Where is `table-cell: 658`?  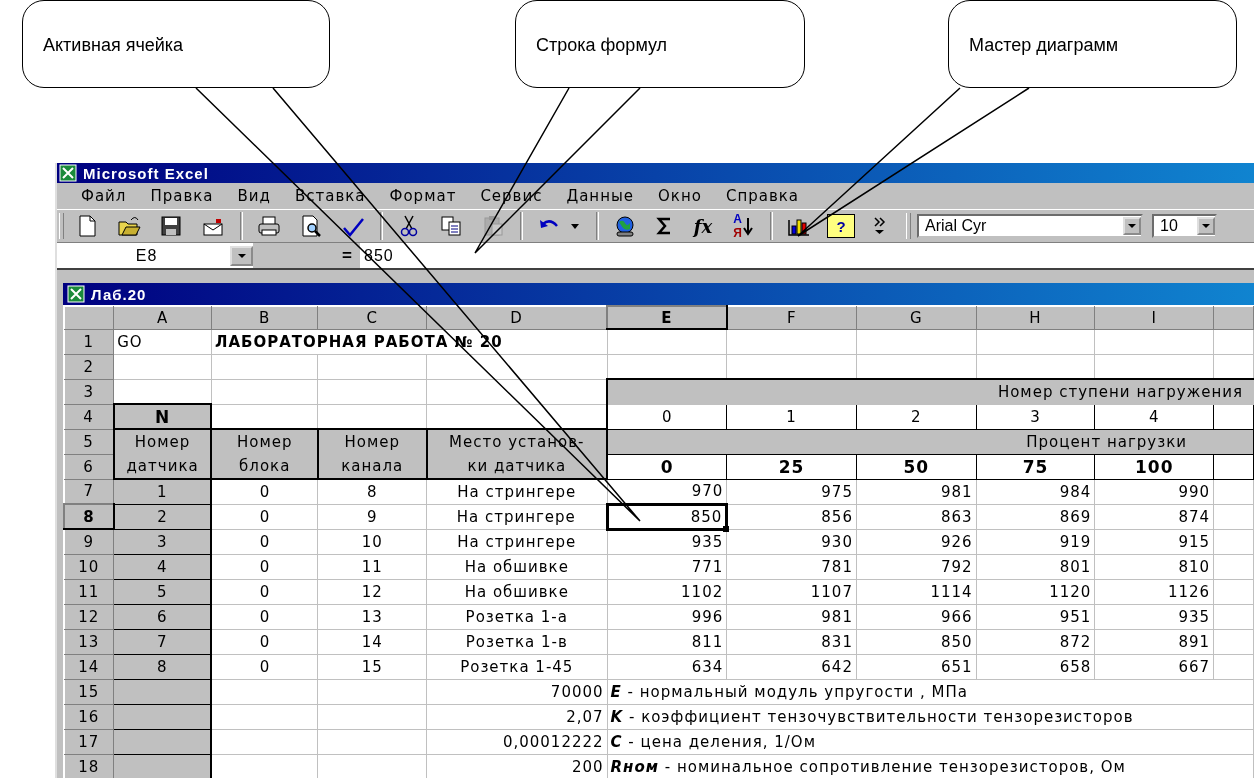
table-cell: 658 is located at coordinates (1035, 666).